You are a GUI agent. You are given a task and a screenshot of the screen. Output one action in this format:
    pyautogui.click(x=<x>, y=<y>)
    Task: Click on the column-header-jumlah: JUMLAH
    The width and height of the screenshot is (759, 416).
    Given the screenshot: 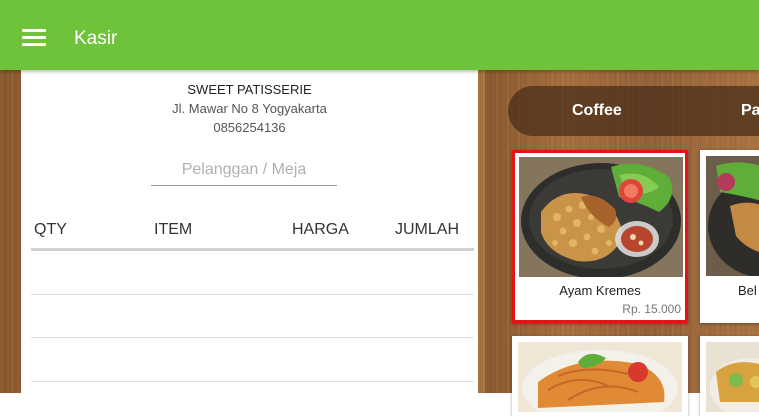 What is the action you would take?
    pyautogui.click(x=427, y=229)
    